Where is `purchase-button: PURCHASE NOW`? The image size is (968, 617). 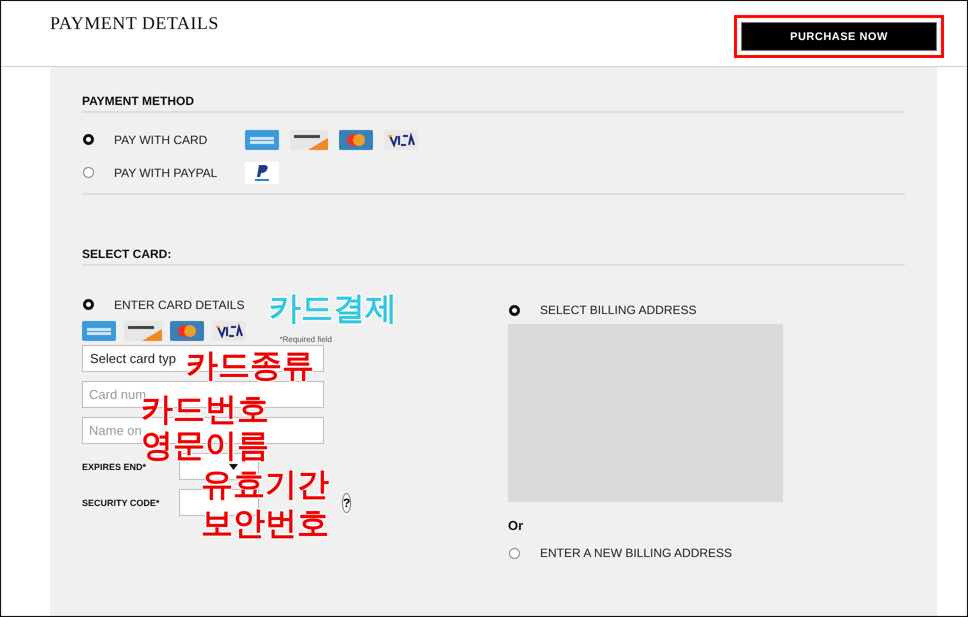
purchase-button: PURCHASE NOW is located at coordinates (839, 36).